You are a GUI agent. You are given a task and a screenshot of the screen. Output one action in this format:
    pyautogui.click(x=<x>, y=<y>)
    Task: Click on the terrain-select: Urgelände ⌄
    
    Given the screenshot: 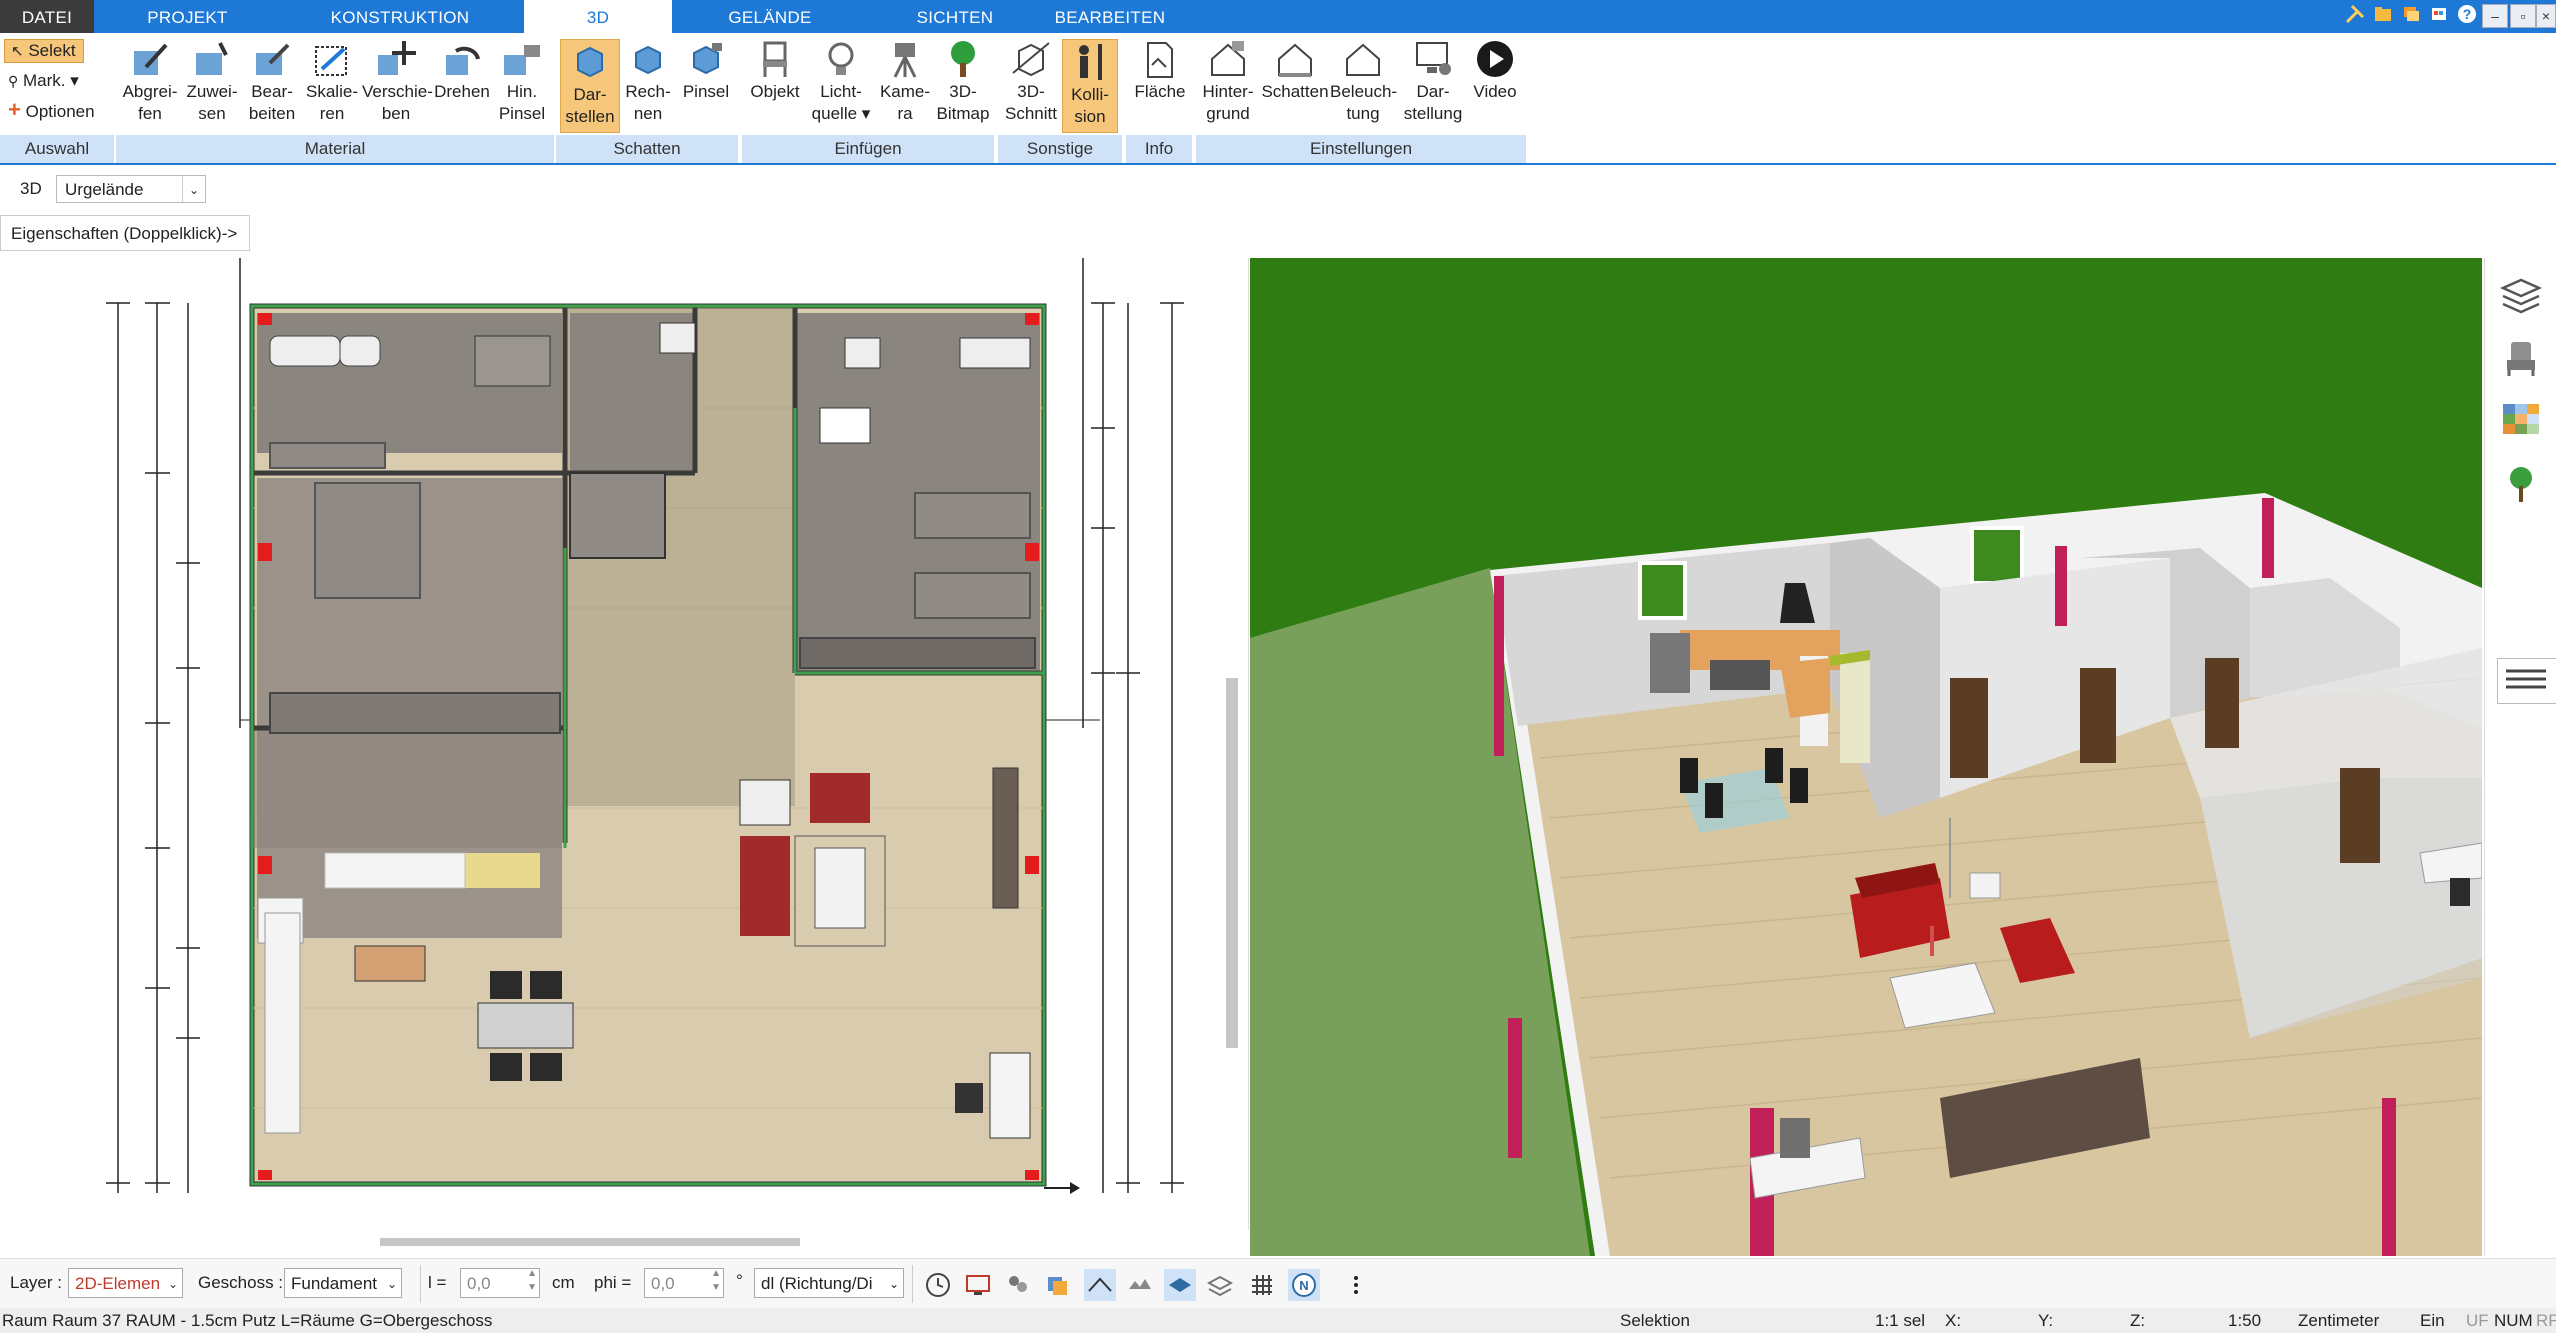 What is the action you would take?
    pyautogui.click(x=131, y=189)
    